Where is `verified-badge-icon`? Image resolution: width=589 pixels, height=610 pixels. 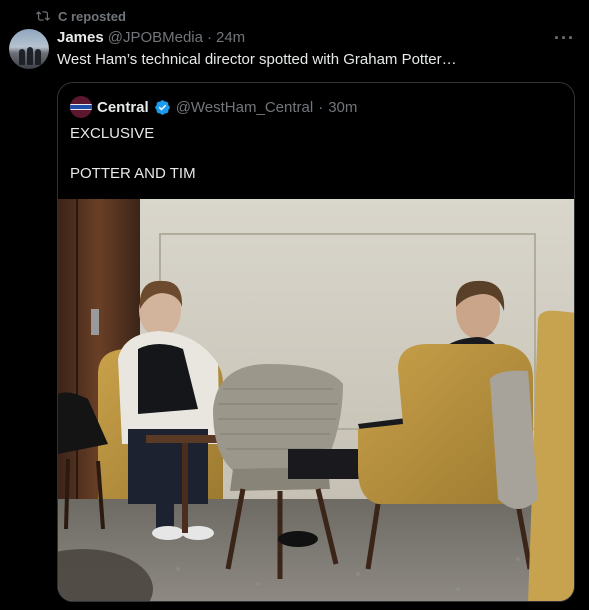 verified-badge-icon is located at coordinates (162, 107).